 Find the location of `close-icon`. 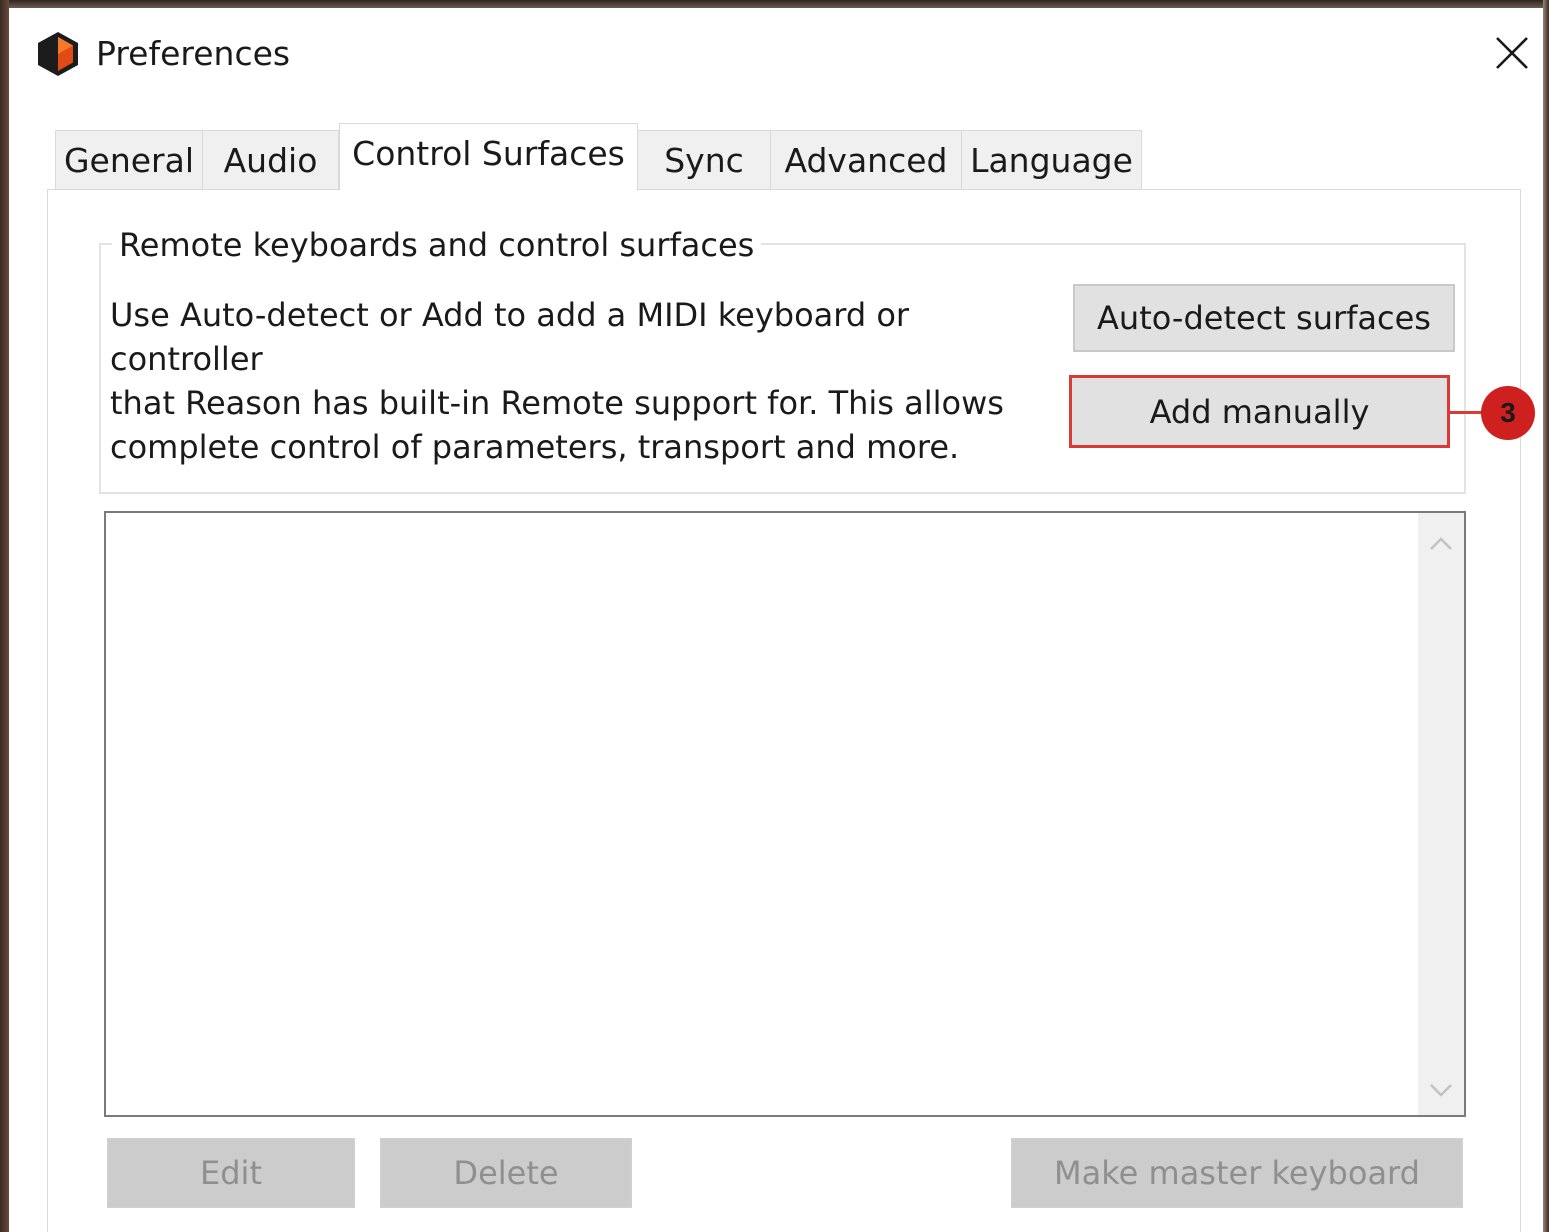

close-icon is located at coordinates (1512, 53).